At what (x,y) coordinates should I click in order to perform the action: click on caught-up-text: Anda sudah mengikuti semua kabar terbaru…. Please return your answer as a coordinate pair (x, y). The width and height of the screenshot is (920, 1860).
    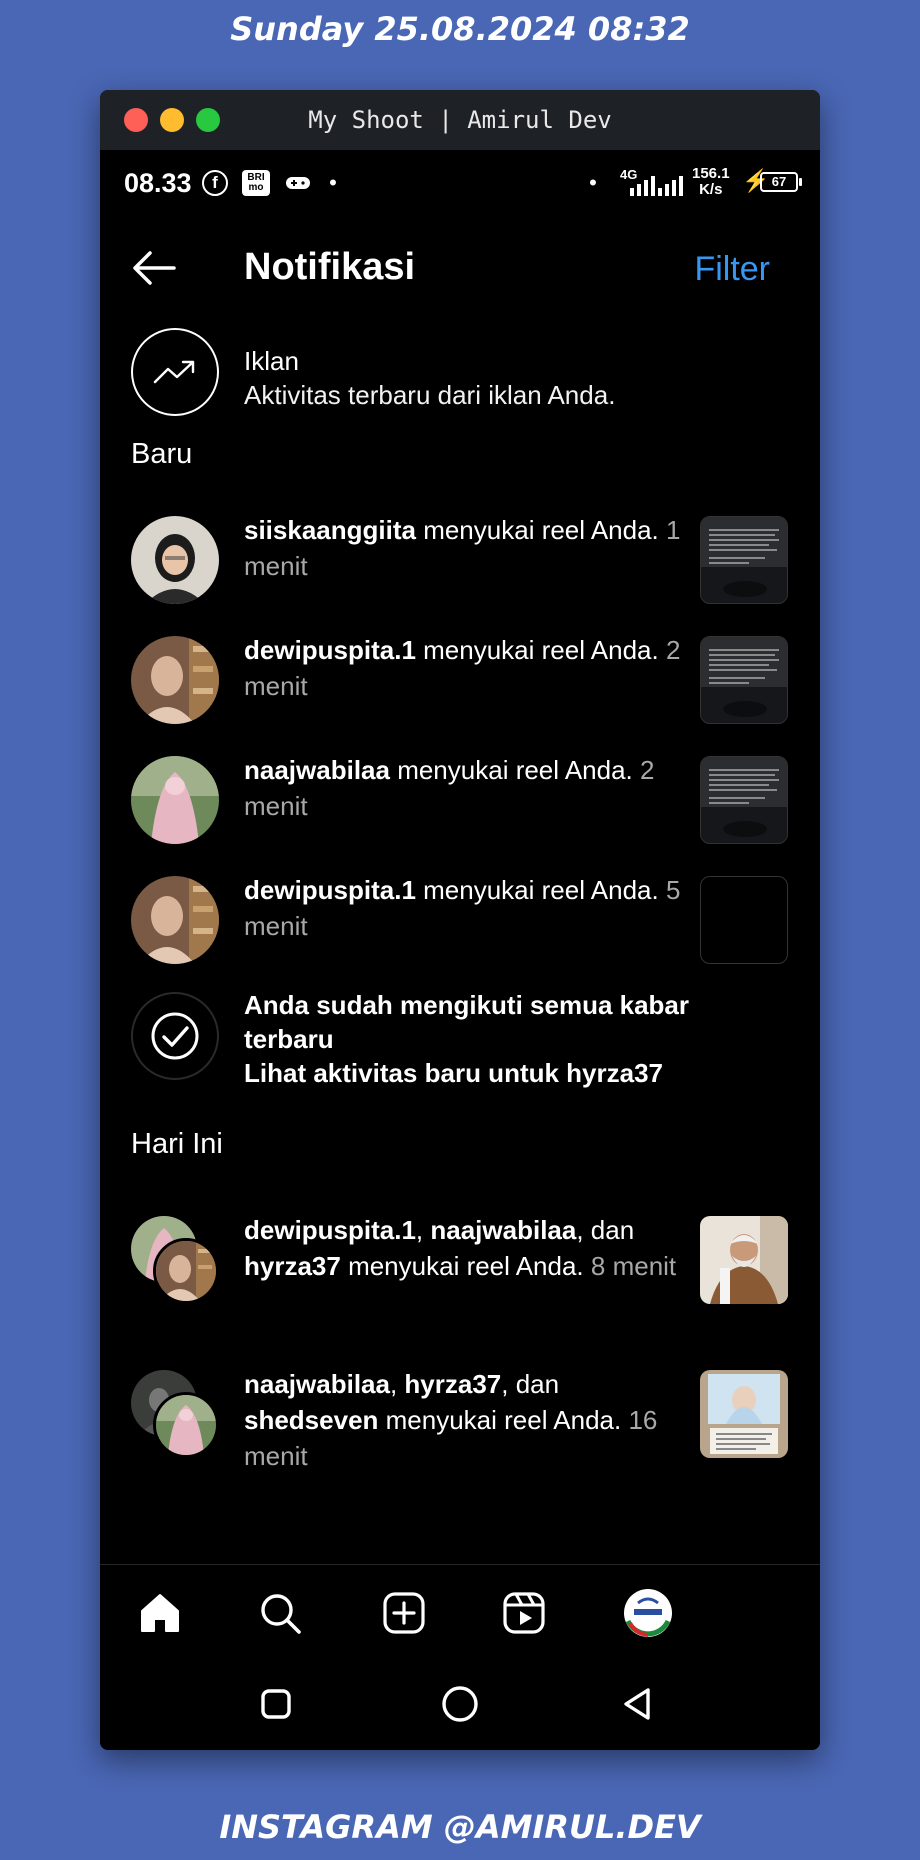
    Looking at the image, I should click on (479, 1039).